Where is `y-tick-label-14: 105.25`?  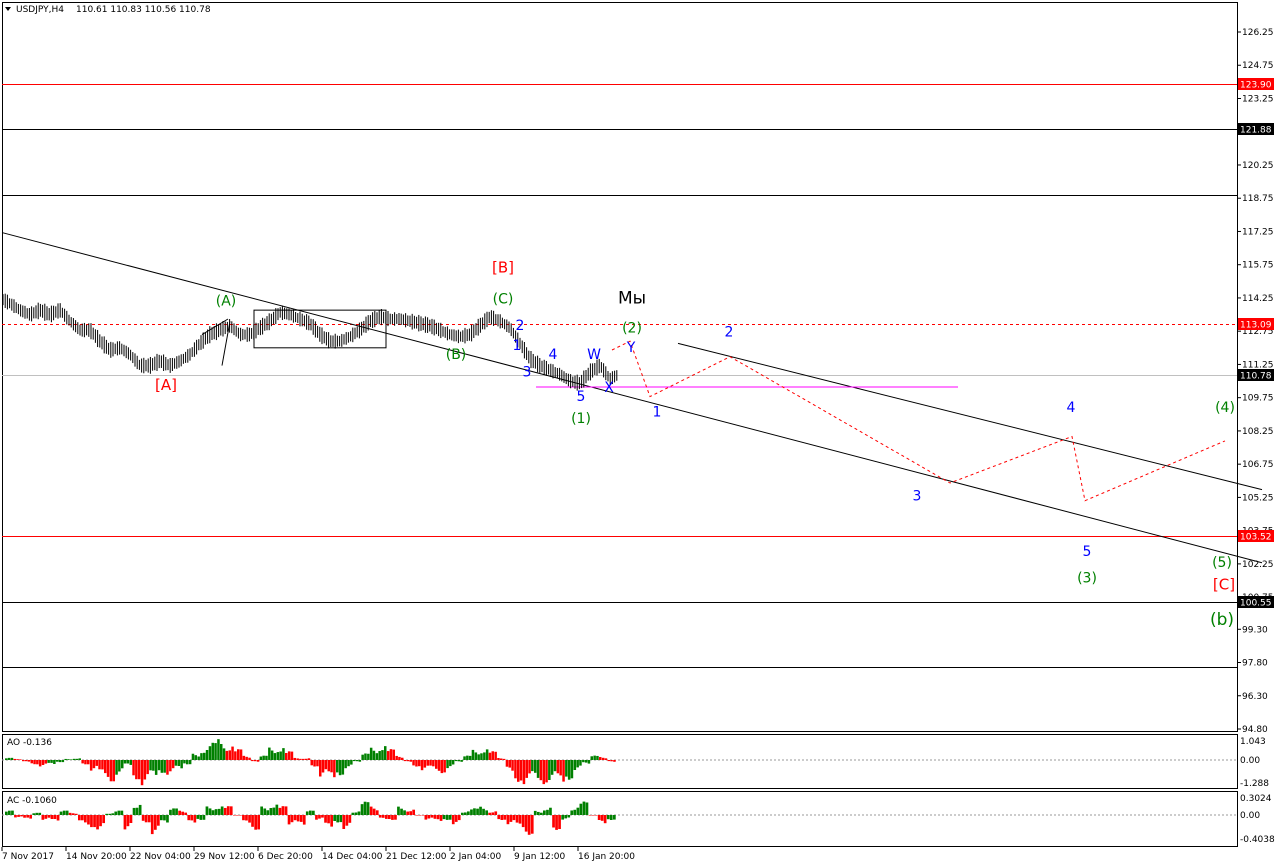 y-tick-label-14: 105.25 is located at coordinates (1258, 498).